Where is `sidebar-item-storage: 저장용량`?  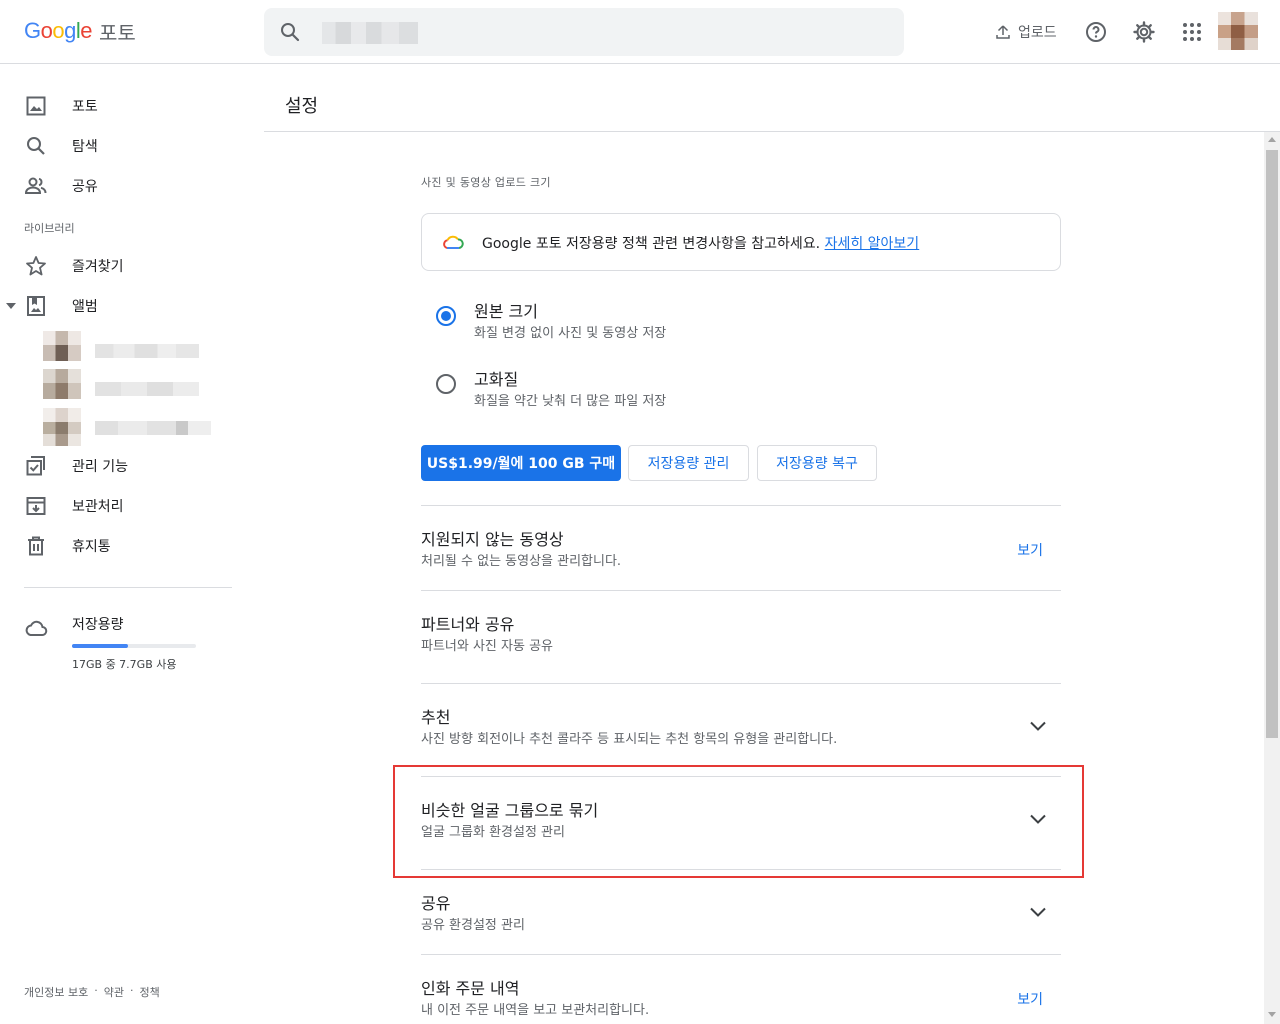
sidebar-item-storage: 저장용량 is located at coordinates (128, 630).